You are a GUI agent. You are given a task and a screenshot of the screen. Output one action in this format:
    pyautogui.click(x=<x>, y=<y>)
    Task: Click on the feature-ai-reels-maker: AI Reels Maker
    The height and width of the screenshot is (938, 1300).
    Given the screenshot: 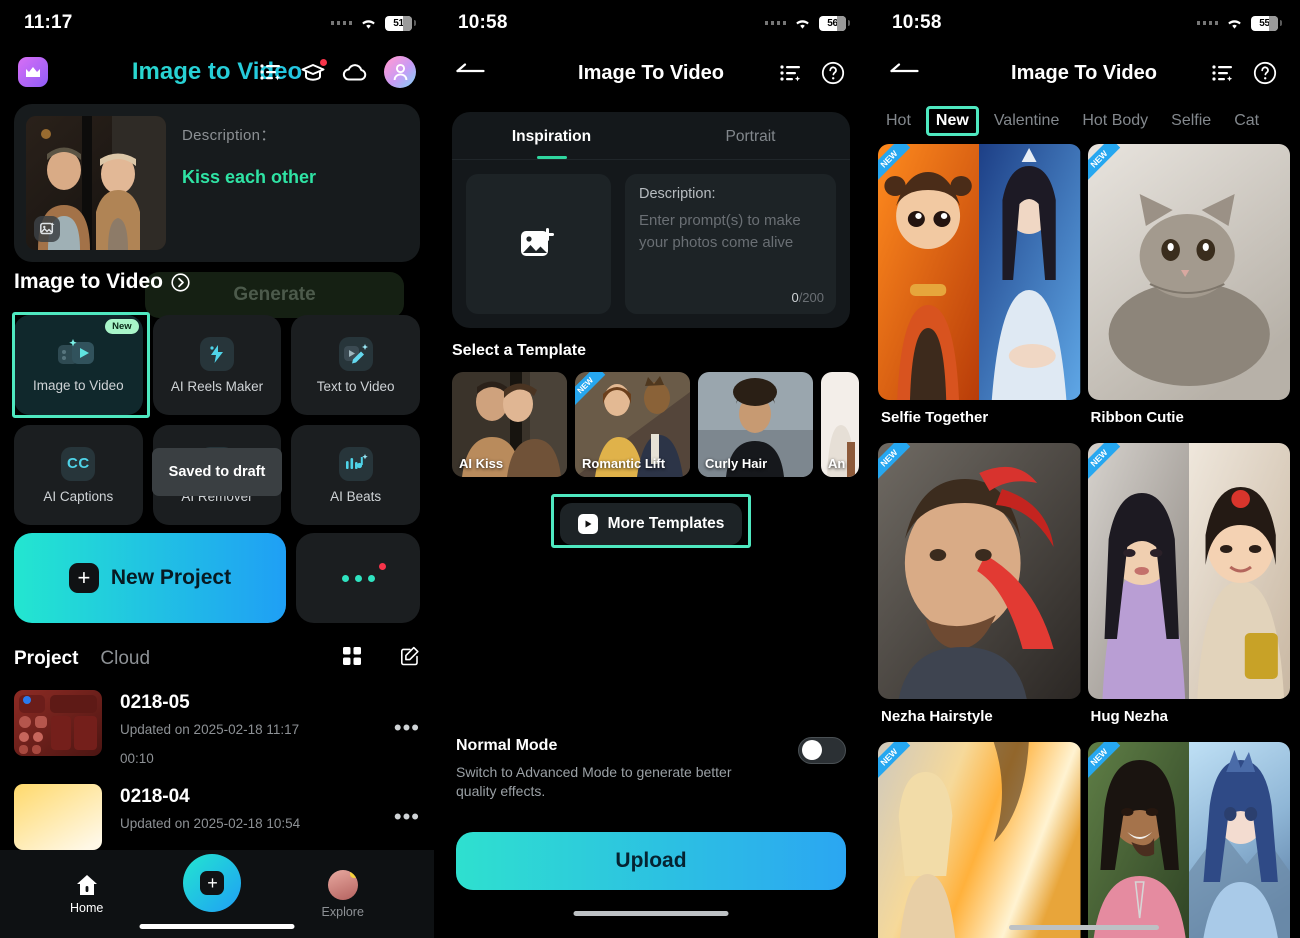 What is the action you would take?
    pyautogui.click(x=217, y=365)
    